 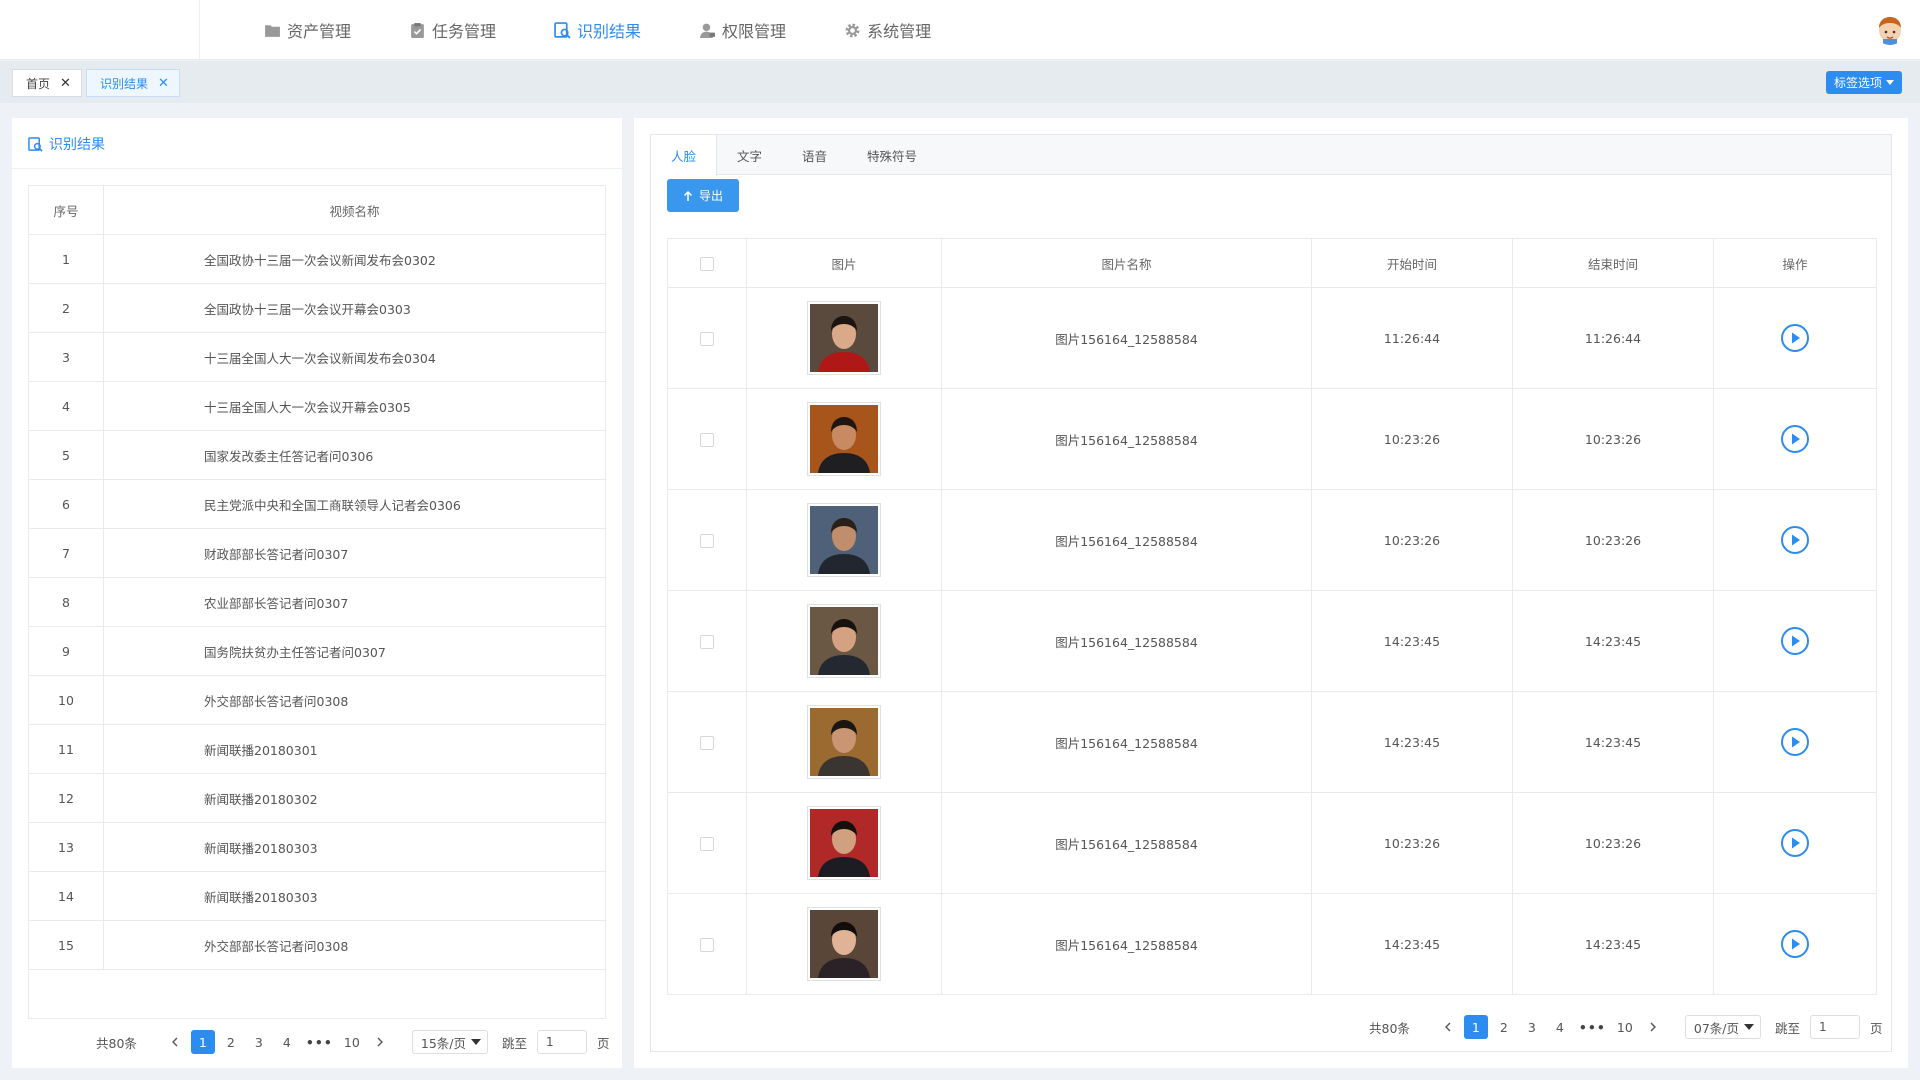 What do you see at coordinates (452, 30) in the screenshot?
I see `nav-item-task-management: 任务管理` at bounding box center [452, 30].